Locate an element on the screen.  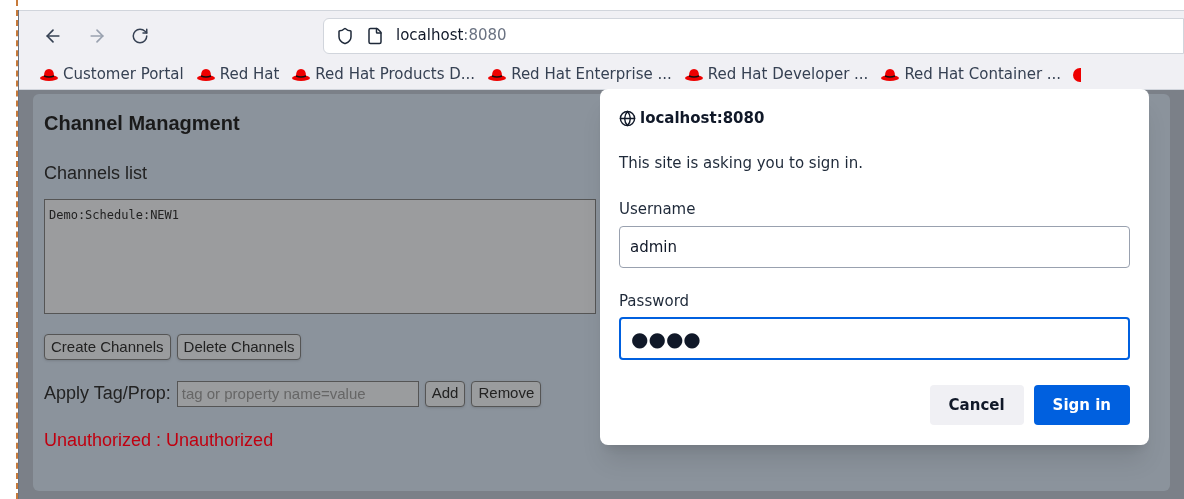
bookmark-link: Customer Portal is located at coordinates (123, 74).